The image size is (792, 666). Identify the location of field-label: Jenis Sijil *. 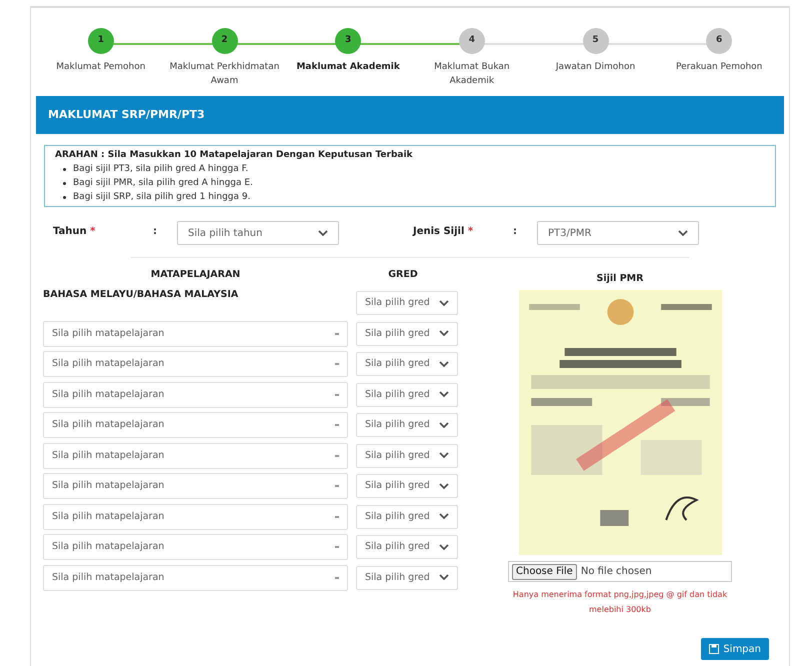
(443, 232).